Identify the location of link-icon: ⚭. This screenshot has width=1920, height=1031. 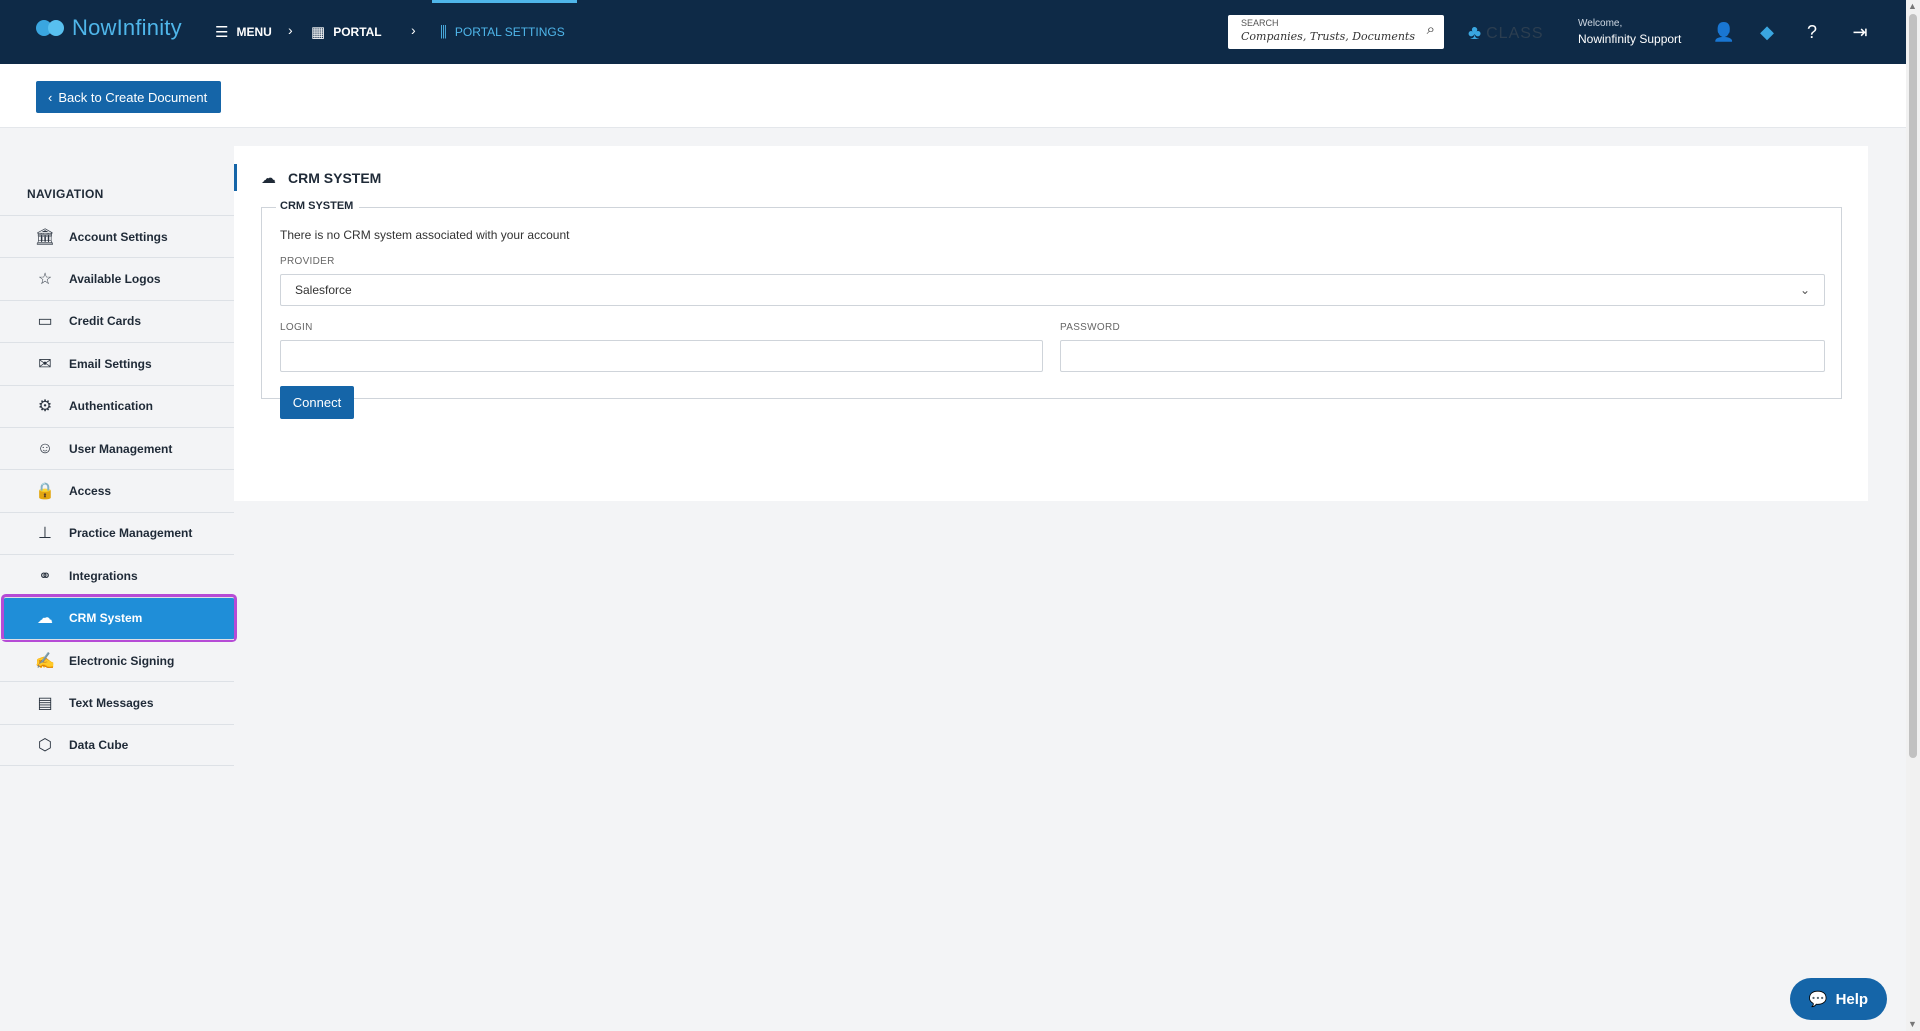
(45, 576).